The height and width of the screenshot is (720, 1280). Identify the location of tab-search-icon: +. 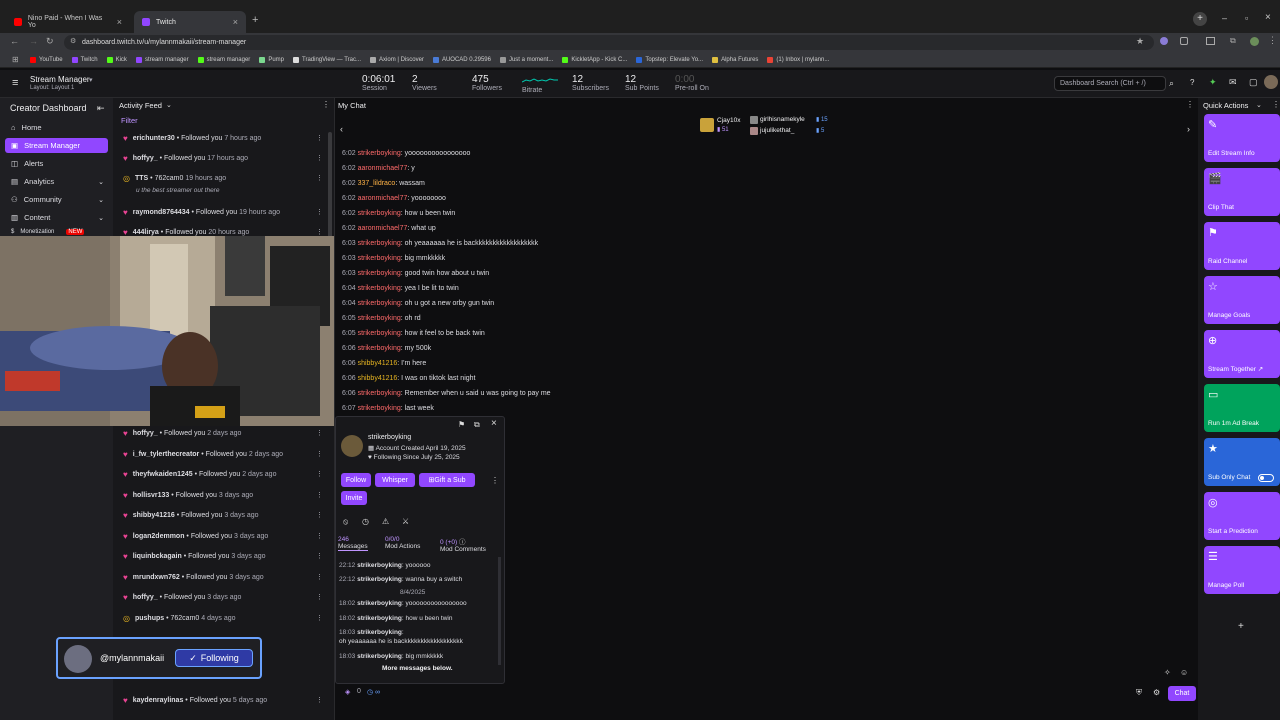
(1200, 19).